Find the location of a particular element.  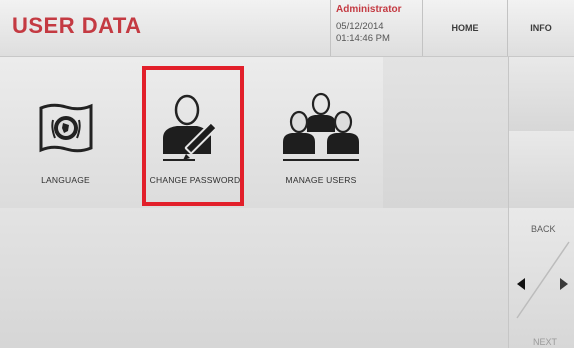

triangle-left-icon is located at coordinates (521, 284).